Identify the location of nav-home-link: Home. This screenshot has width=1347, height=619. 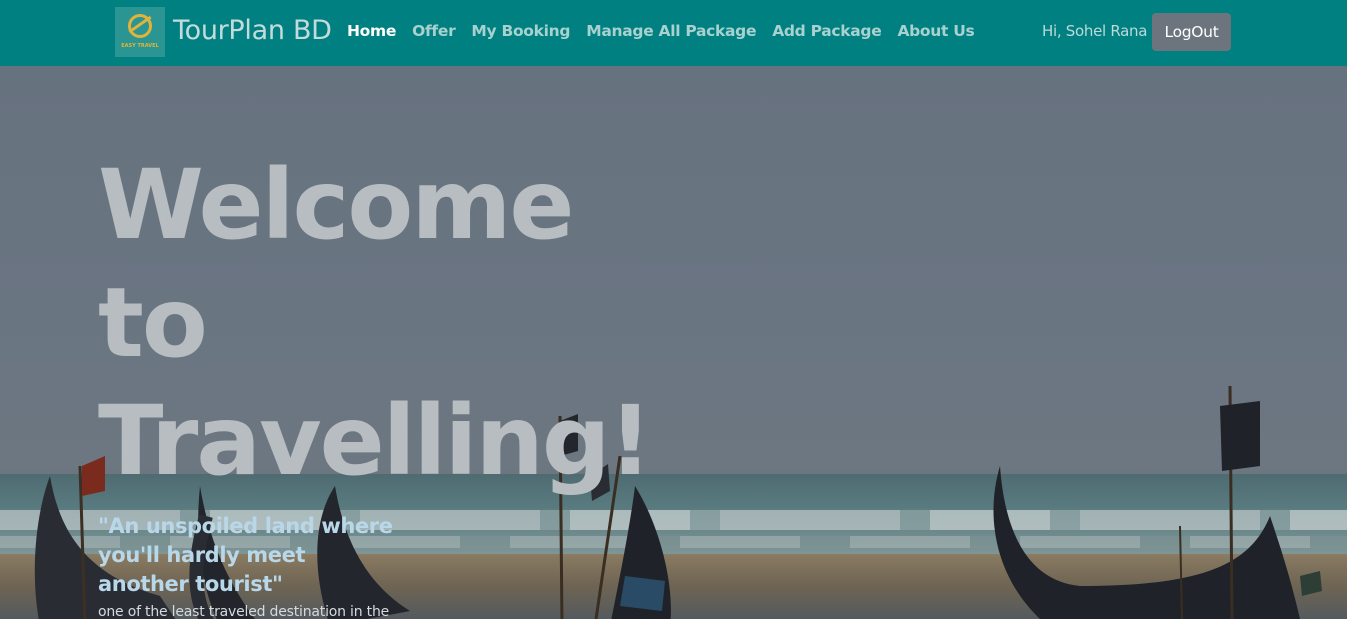
(371, 31).